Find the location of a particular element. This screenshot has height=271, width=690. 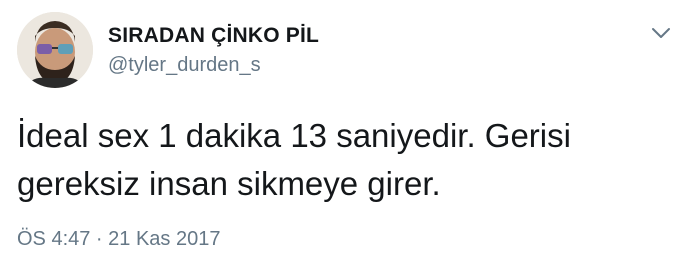

chevron-down-icon is located at coordinates (661, 33).